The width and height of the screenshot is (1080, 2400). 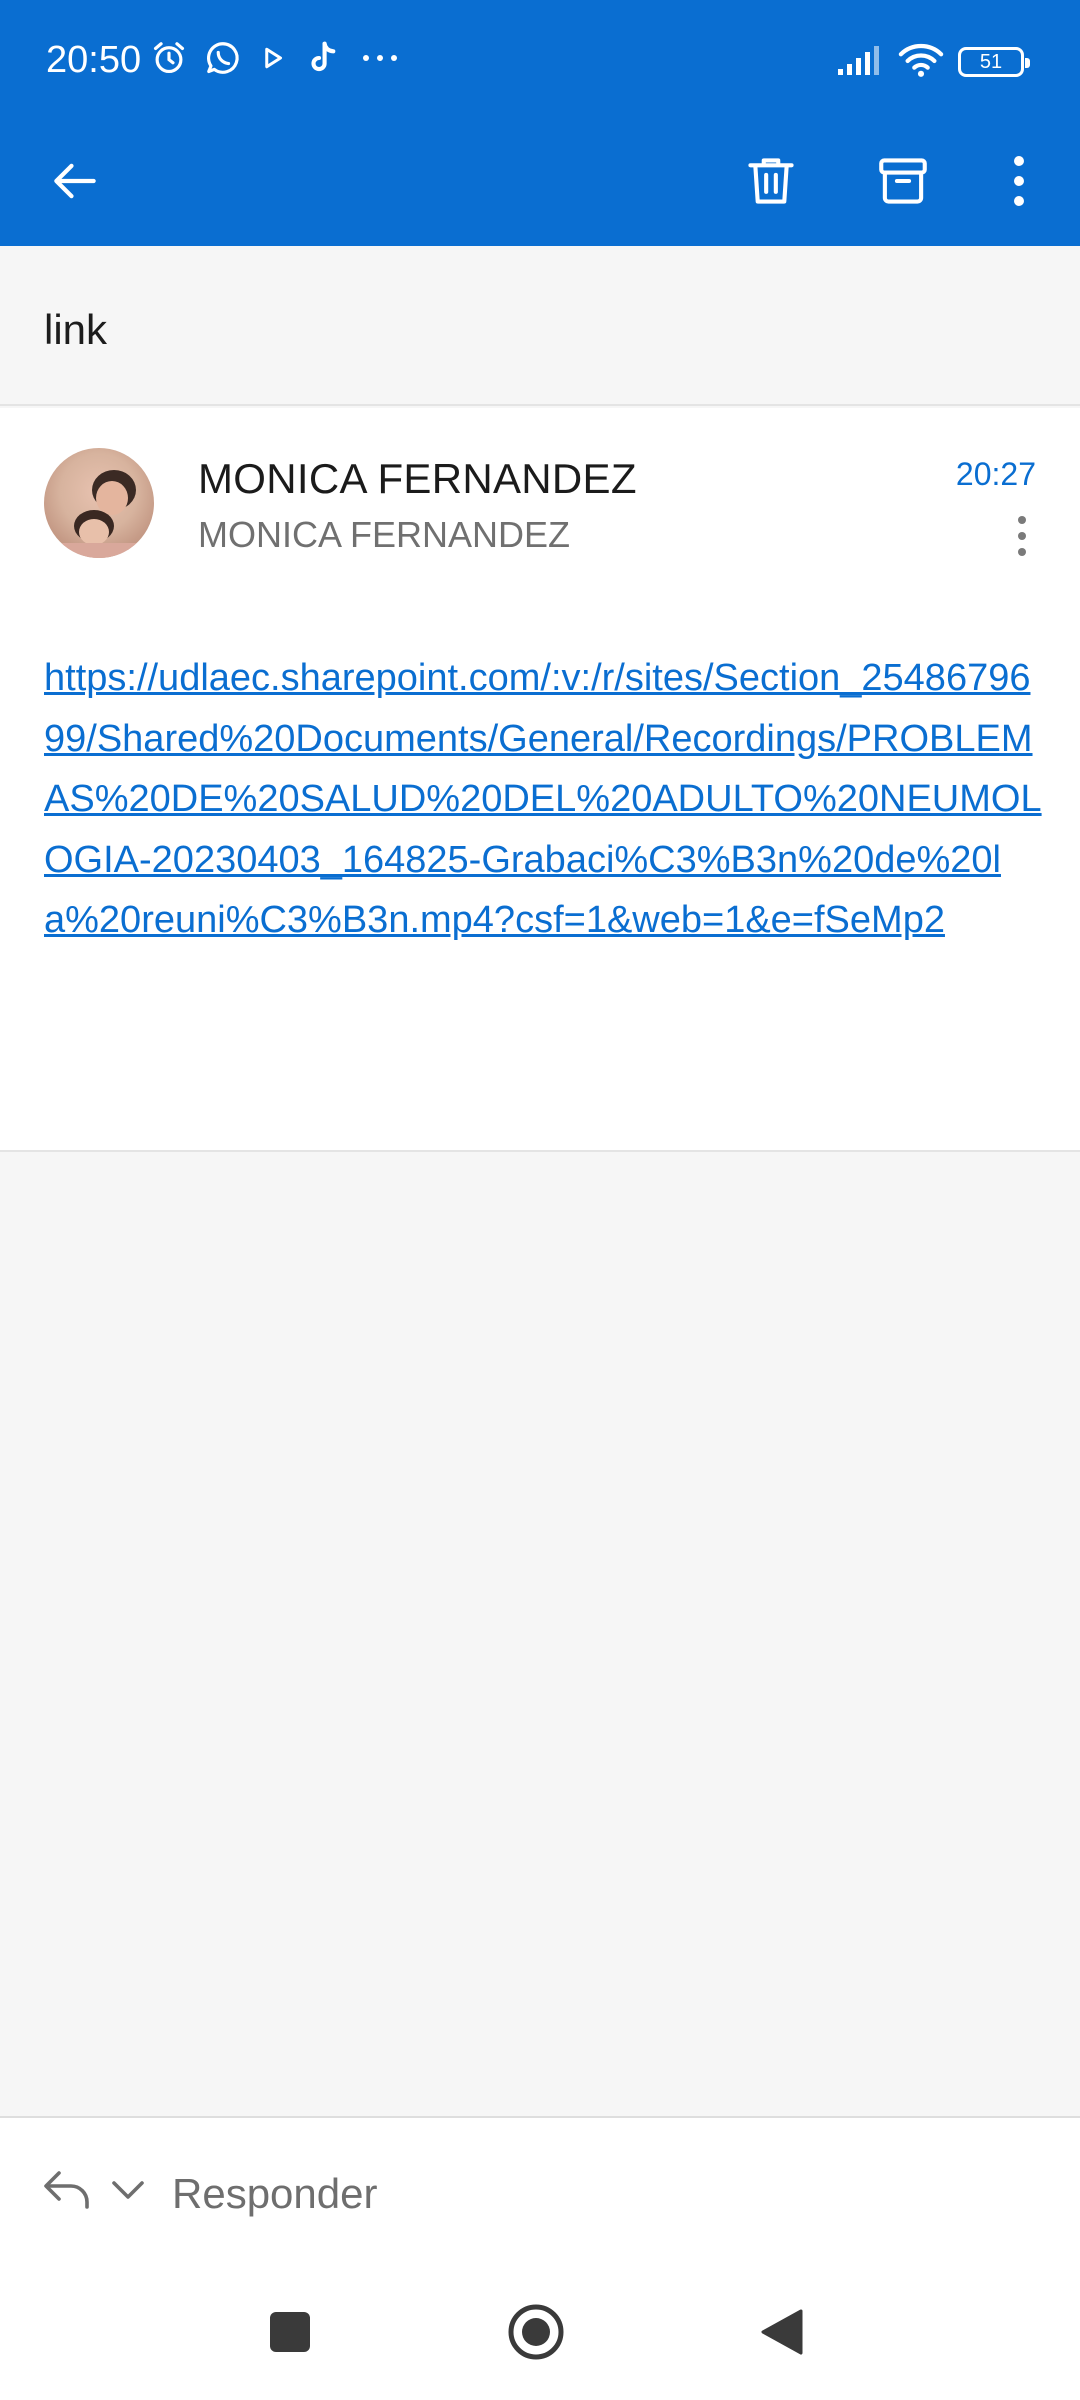 I want to click on triangle-back-icon, so click(x=782, y=2334).